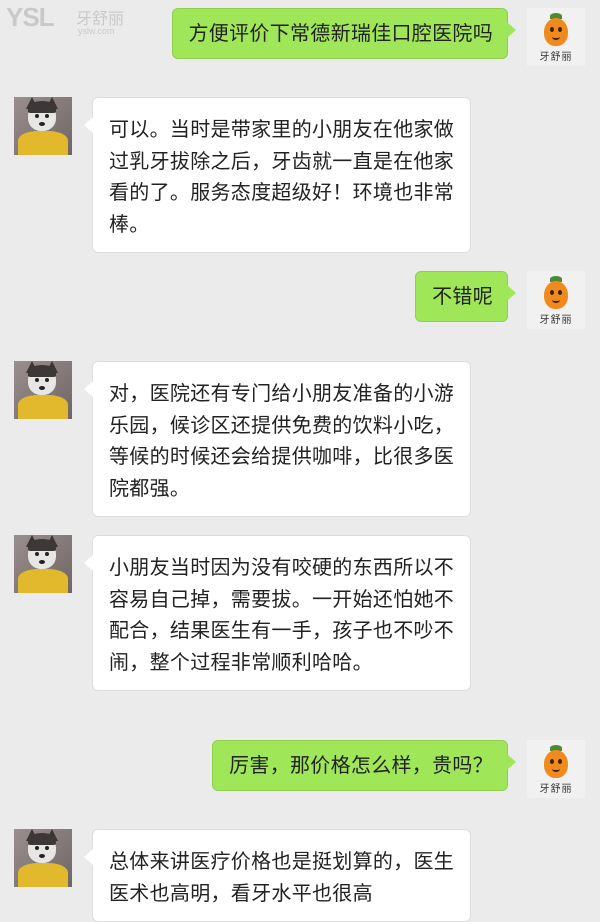 Image resolution: width=600 pixels, height=922 pixels. Describe the element at coordinates (30, 17) in the screenshot. I see `watermark-brand: YSL` at that location.